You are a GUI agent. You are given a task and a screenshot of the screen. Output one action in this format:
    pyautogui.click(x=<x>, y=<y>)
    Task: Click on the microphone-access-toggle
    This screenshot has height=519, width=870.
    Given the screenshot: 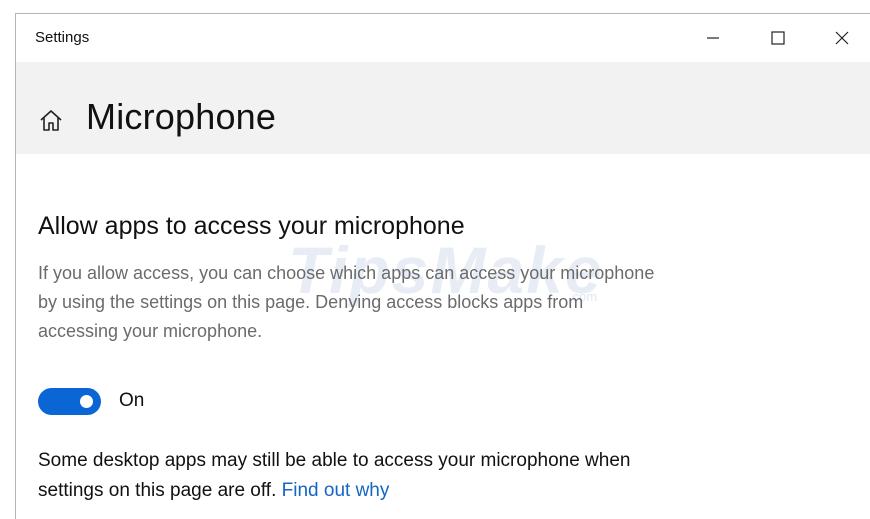 What is the action you would take?
    pyautogui.click(x=69, y=401)
    